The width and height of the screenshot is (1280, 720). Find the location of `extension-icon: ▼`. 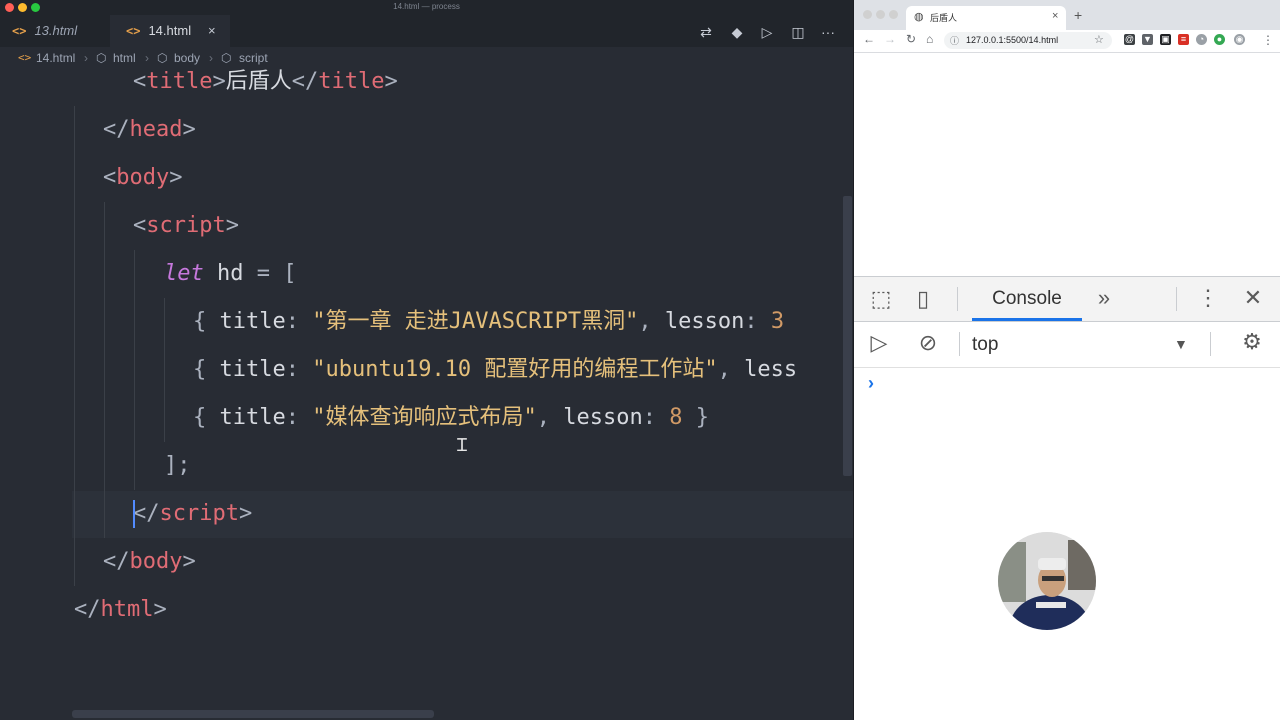

extension-icon: ▼ is located at coordinates (1147, 39).